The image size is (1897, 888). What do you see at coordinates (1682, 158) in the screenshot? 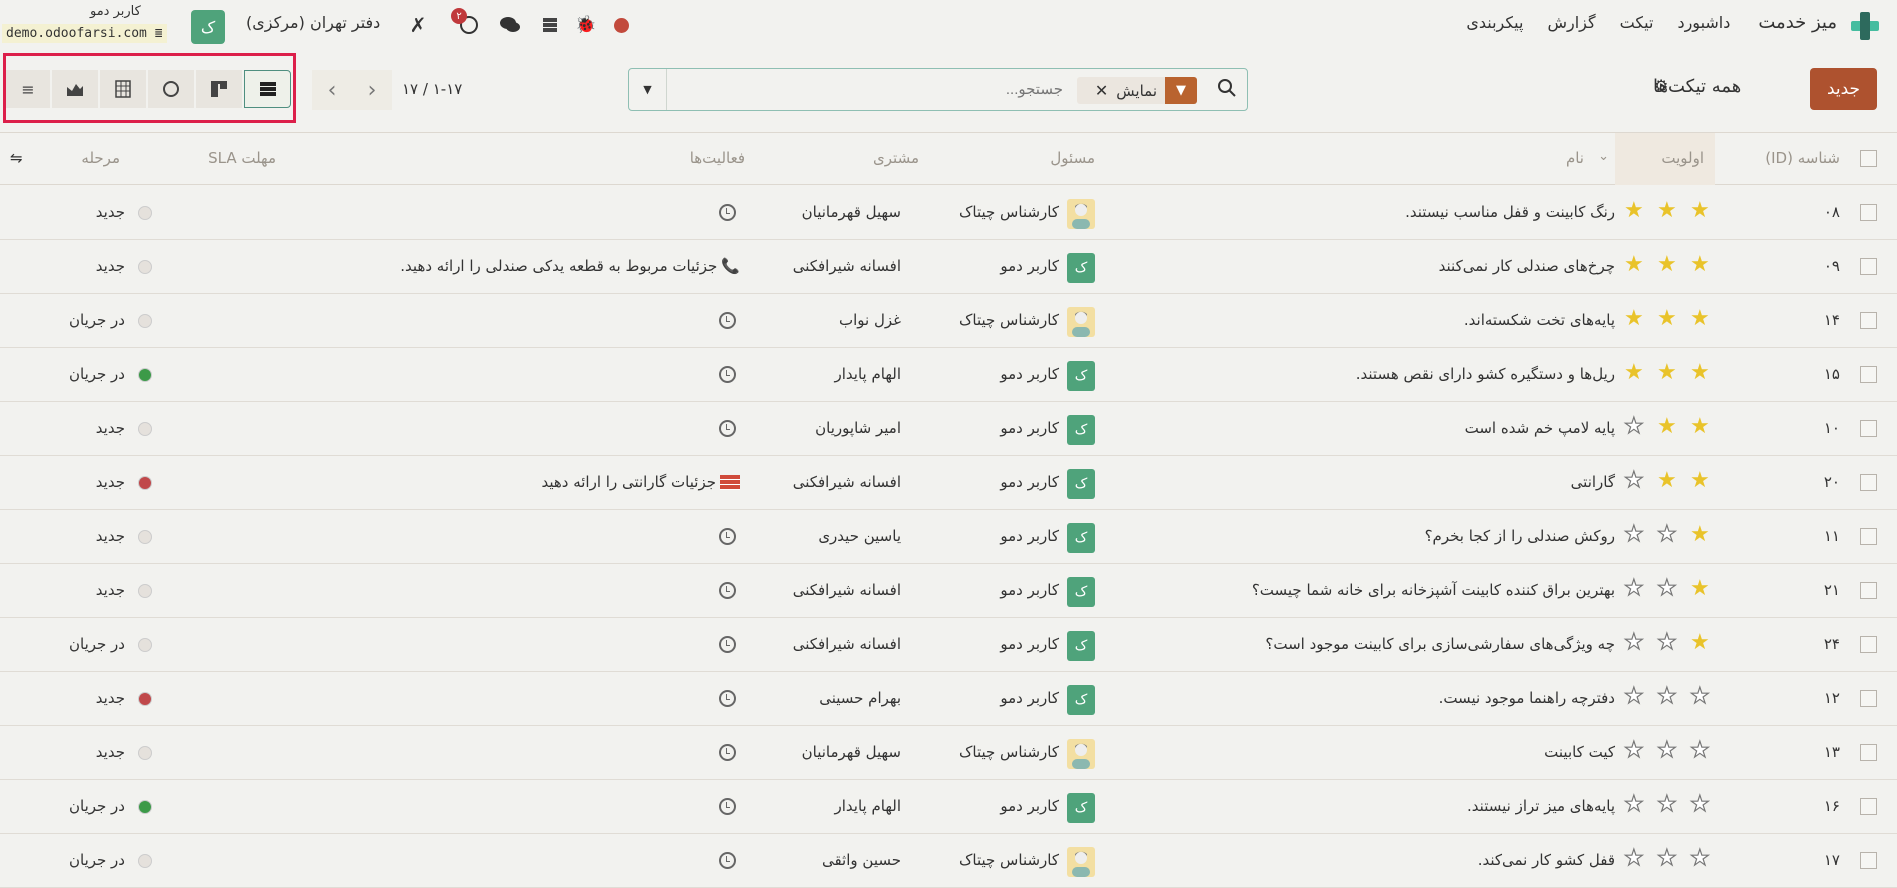
I see `column-priority: اولویت` at bounding box center [1682, 158].